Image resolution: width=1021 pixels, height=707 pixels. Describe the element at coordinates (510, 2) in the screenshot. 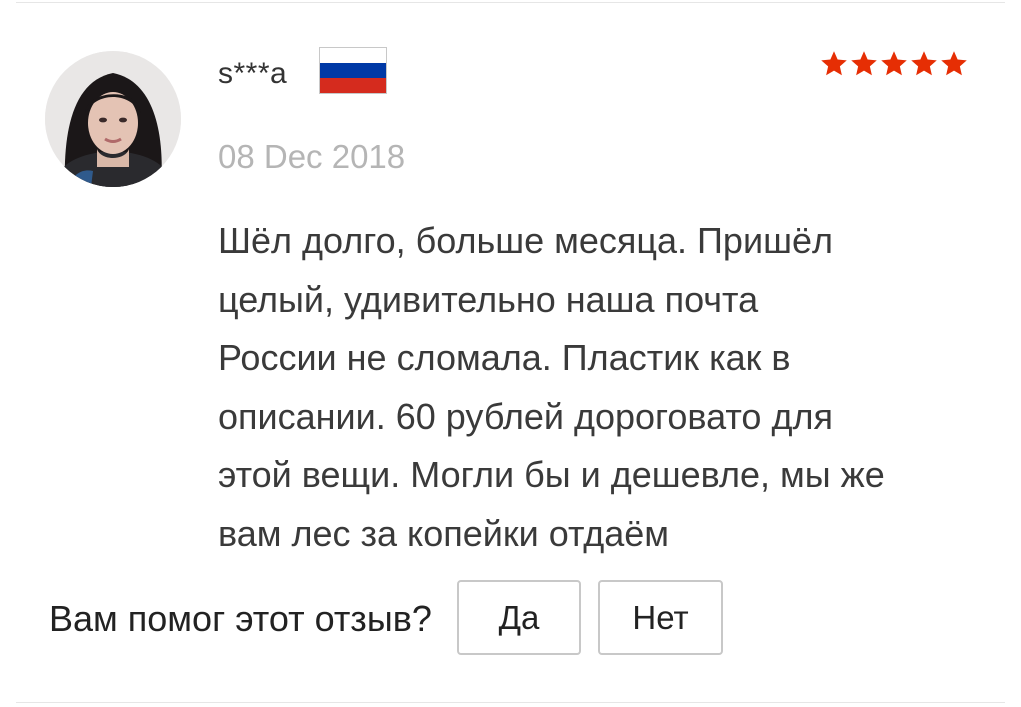

I see `top-divider` at that location.